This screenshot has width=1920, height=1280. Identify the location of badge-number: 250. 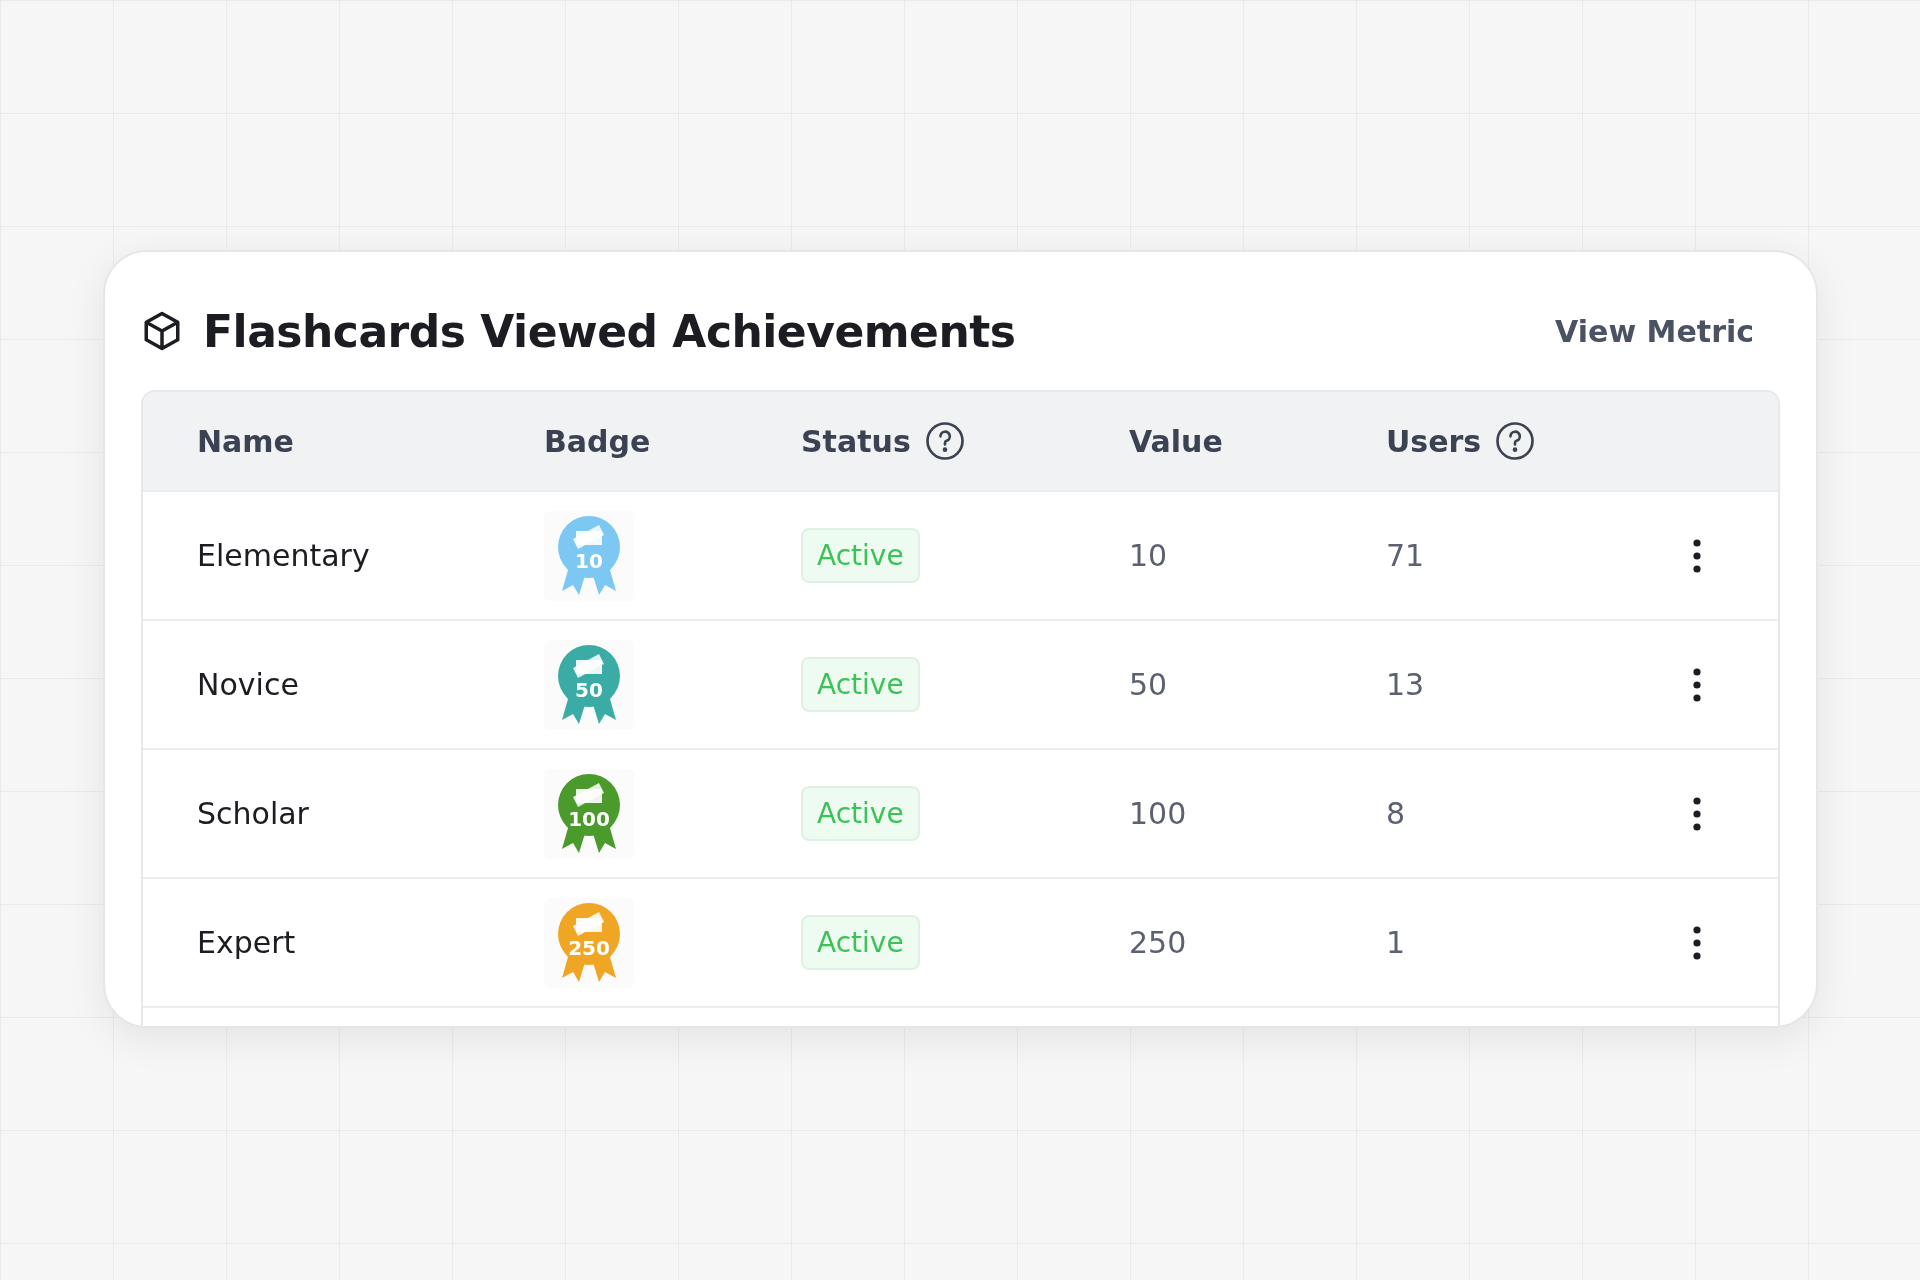
(589, 947).